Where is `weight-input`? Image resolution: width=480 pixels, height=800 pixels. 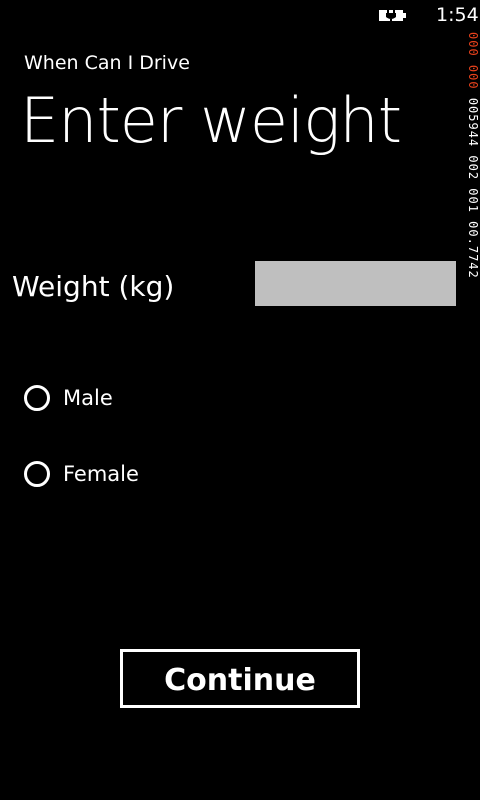 weight-input is located at coordinates (355, 283).